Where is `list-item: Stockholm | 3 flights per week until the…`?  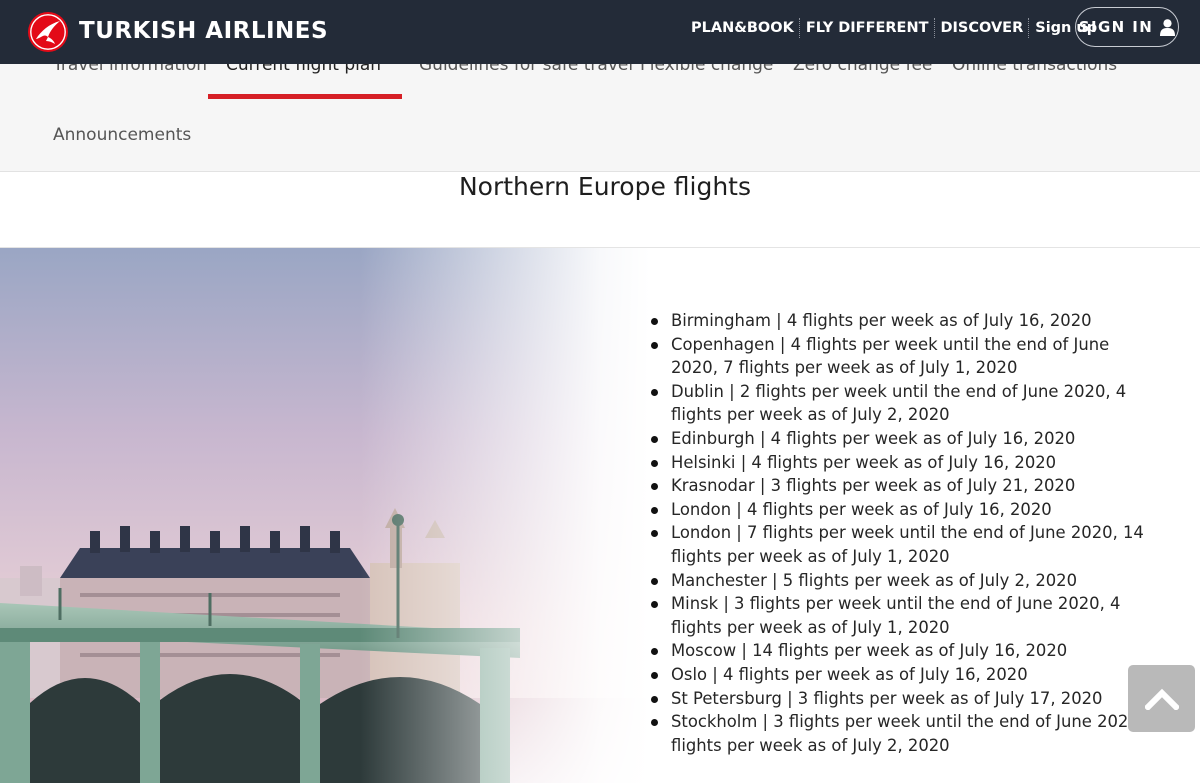 list-item: Stockholm | 3 flights per week until the… is located at coordinates (902, 733).